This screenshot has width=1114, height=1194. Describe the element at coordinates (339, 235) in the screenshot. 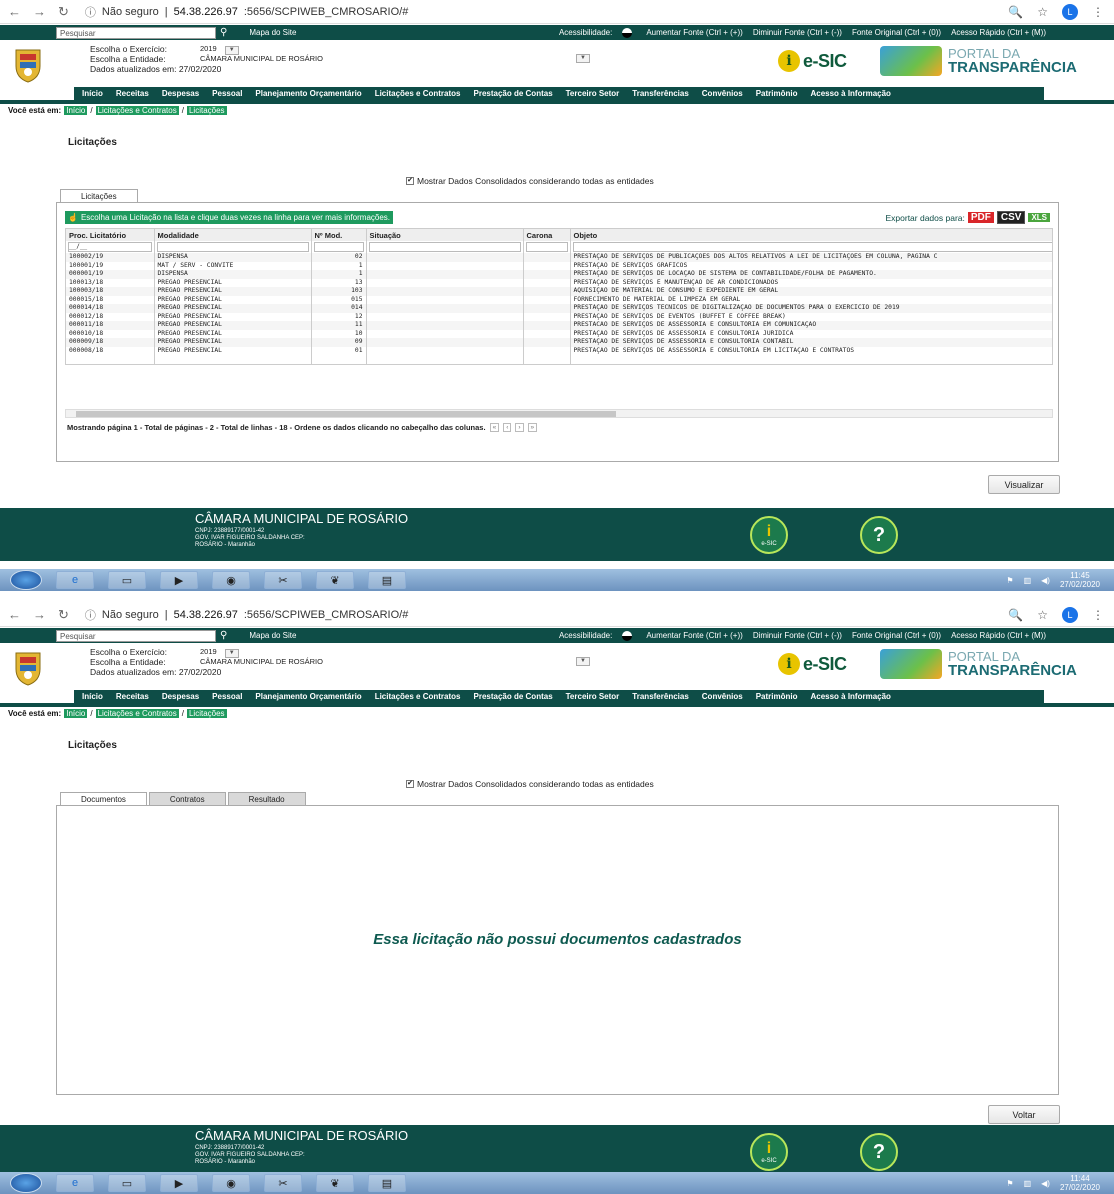

I see `column-header-nmod: Nº Mod.` at that location.